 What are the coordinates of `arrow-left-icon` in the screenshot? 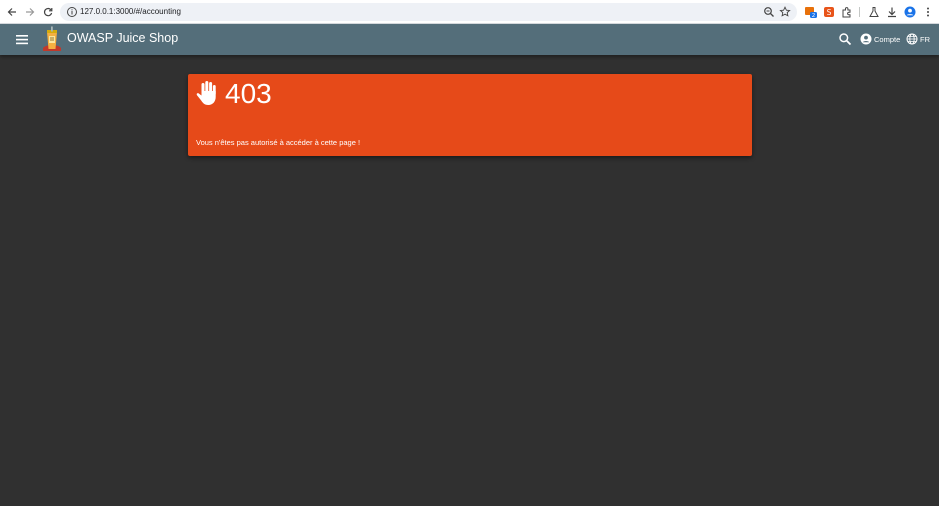 It's located at (11, 12).